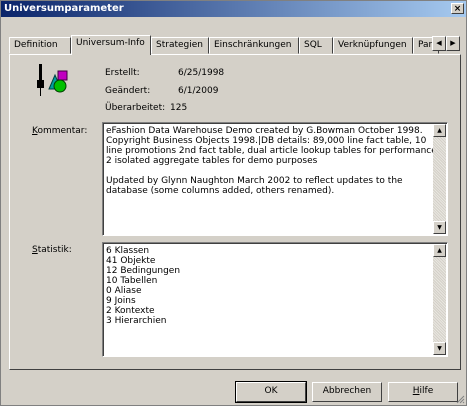  Describe the element at coordinates (121, 301) in the screenshot. I see `stats-line: 9 Joins` at that location.